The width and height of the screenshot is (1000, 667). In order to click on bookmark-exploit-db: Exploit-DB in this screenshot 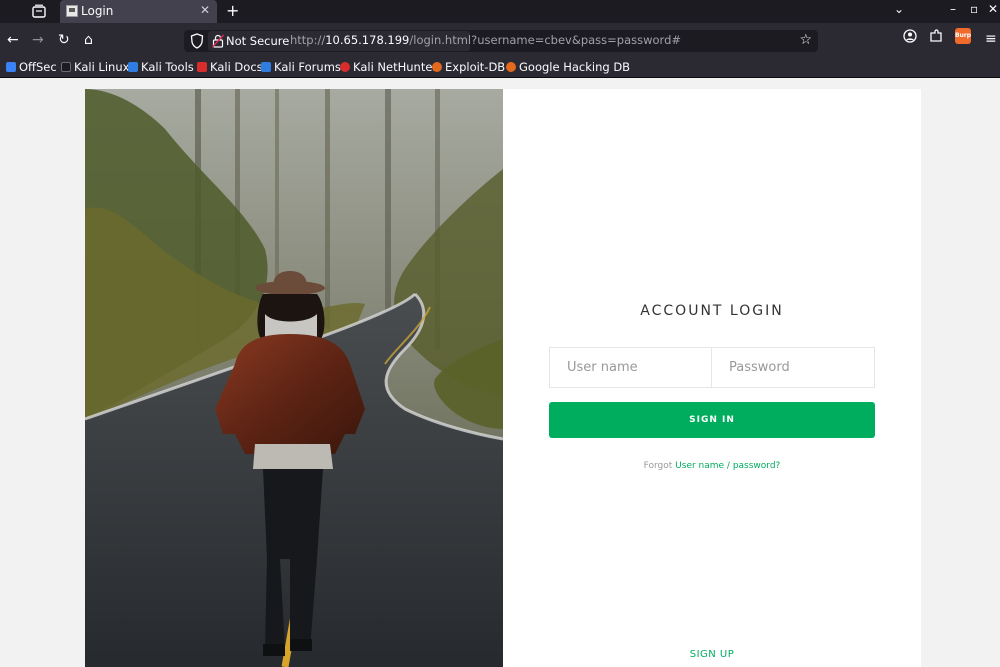, I will do `click(468, 67)`.